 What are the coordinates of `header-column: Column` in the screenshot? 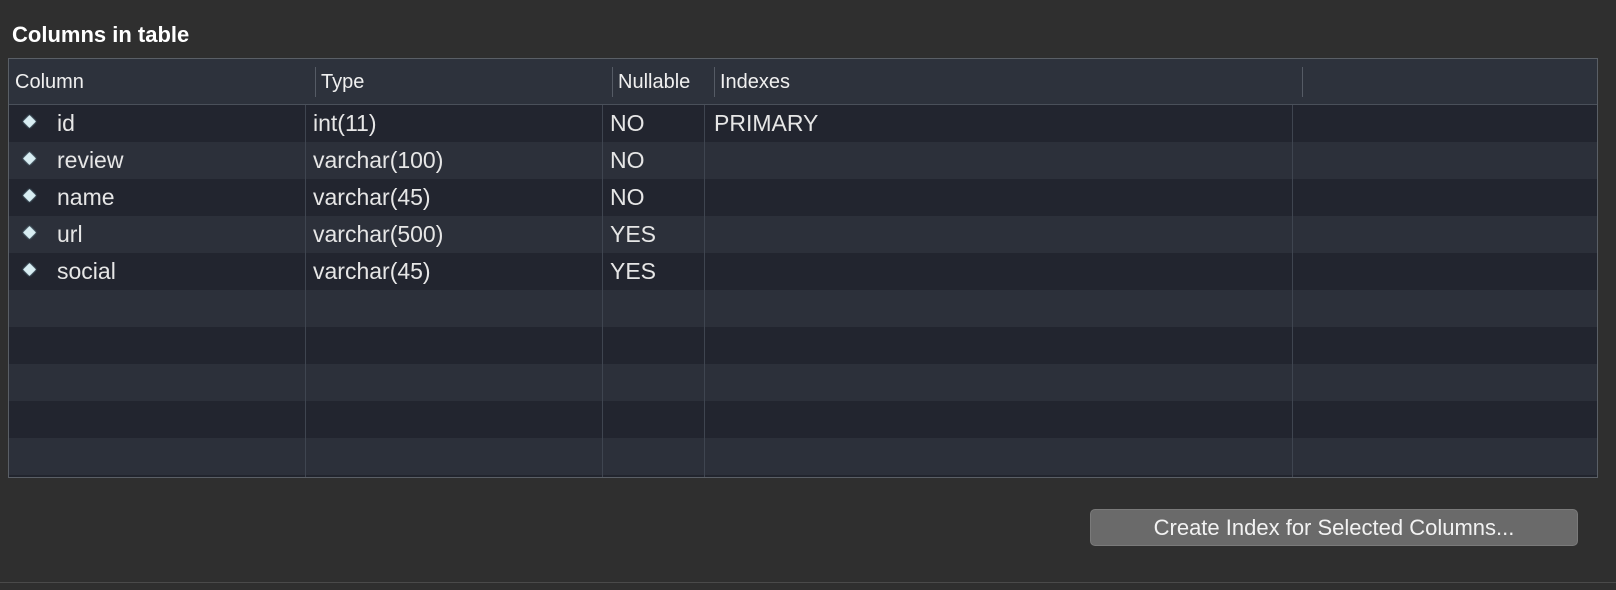 It's located at (162, 82).